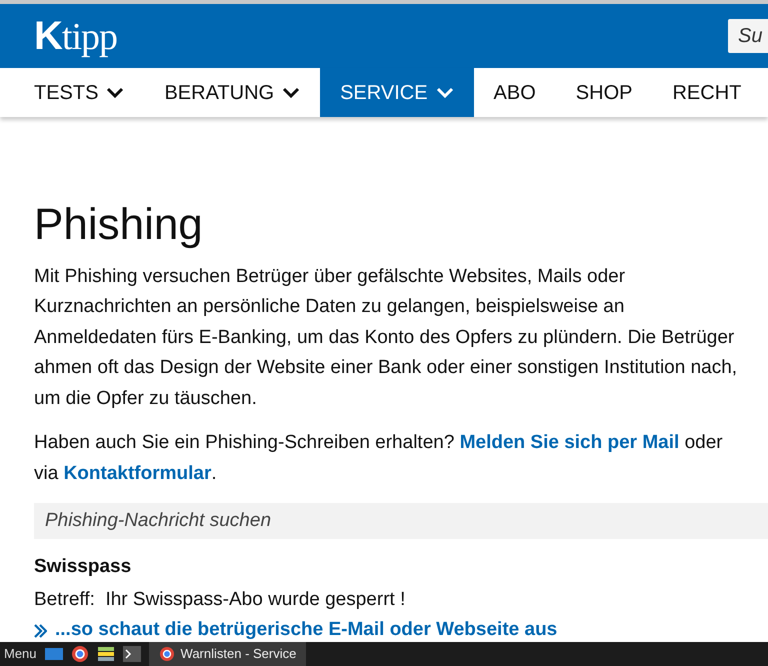 This screenshot has height=666, width=768. I want to click on report-paragraph: Haben auch Sie ein Phishing-Schreiben erhalten? Melden Sie sich per Mail oder via Kontaktformular., so click(379, 458).